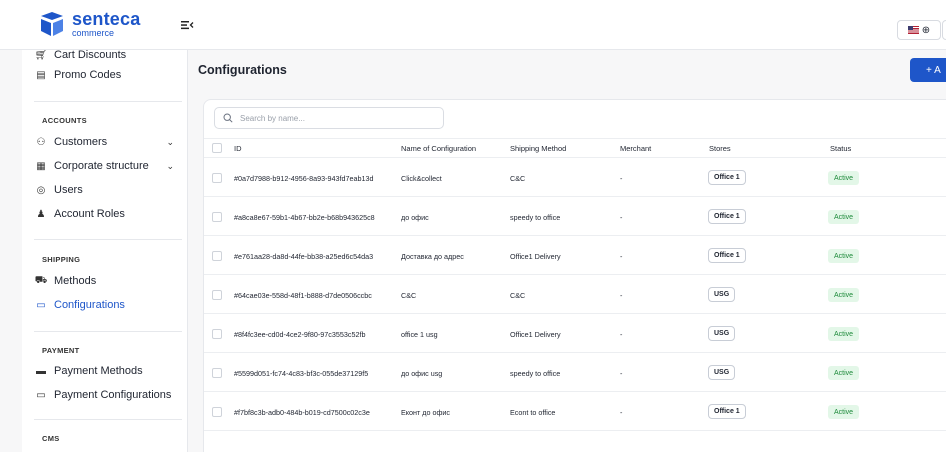  I want to click on sidebar-item-label: Users, so click(68, 190).